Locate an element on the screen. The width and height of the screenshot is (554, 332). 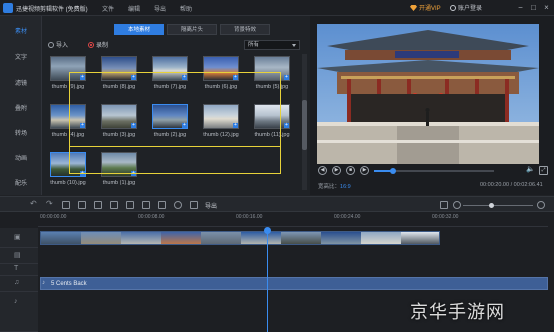
tick-label: 00:00:00.00 is located at coordinates (53, 217).